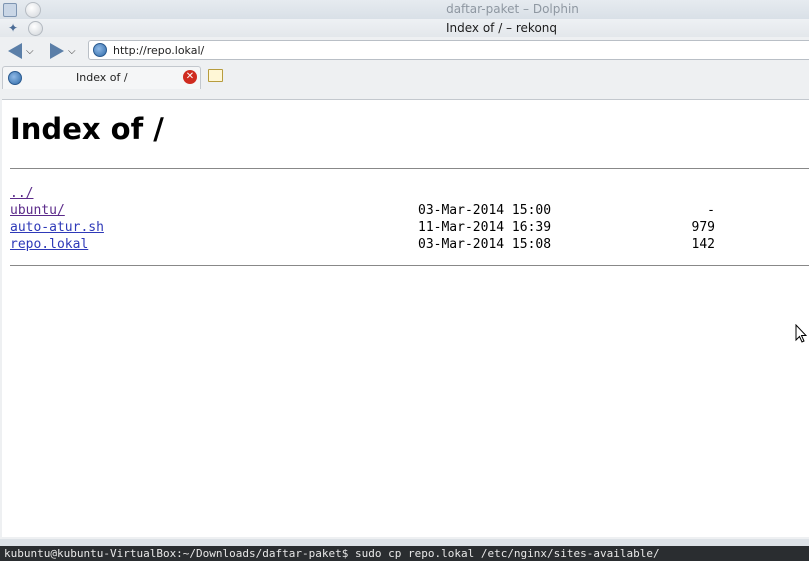  I want to click on tab-label: Index of /, so click(102, 77).